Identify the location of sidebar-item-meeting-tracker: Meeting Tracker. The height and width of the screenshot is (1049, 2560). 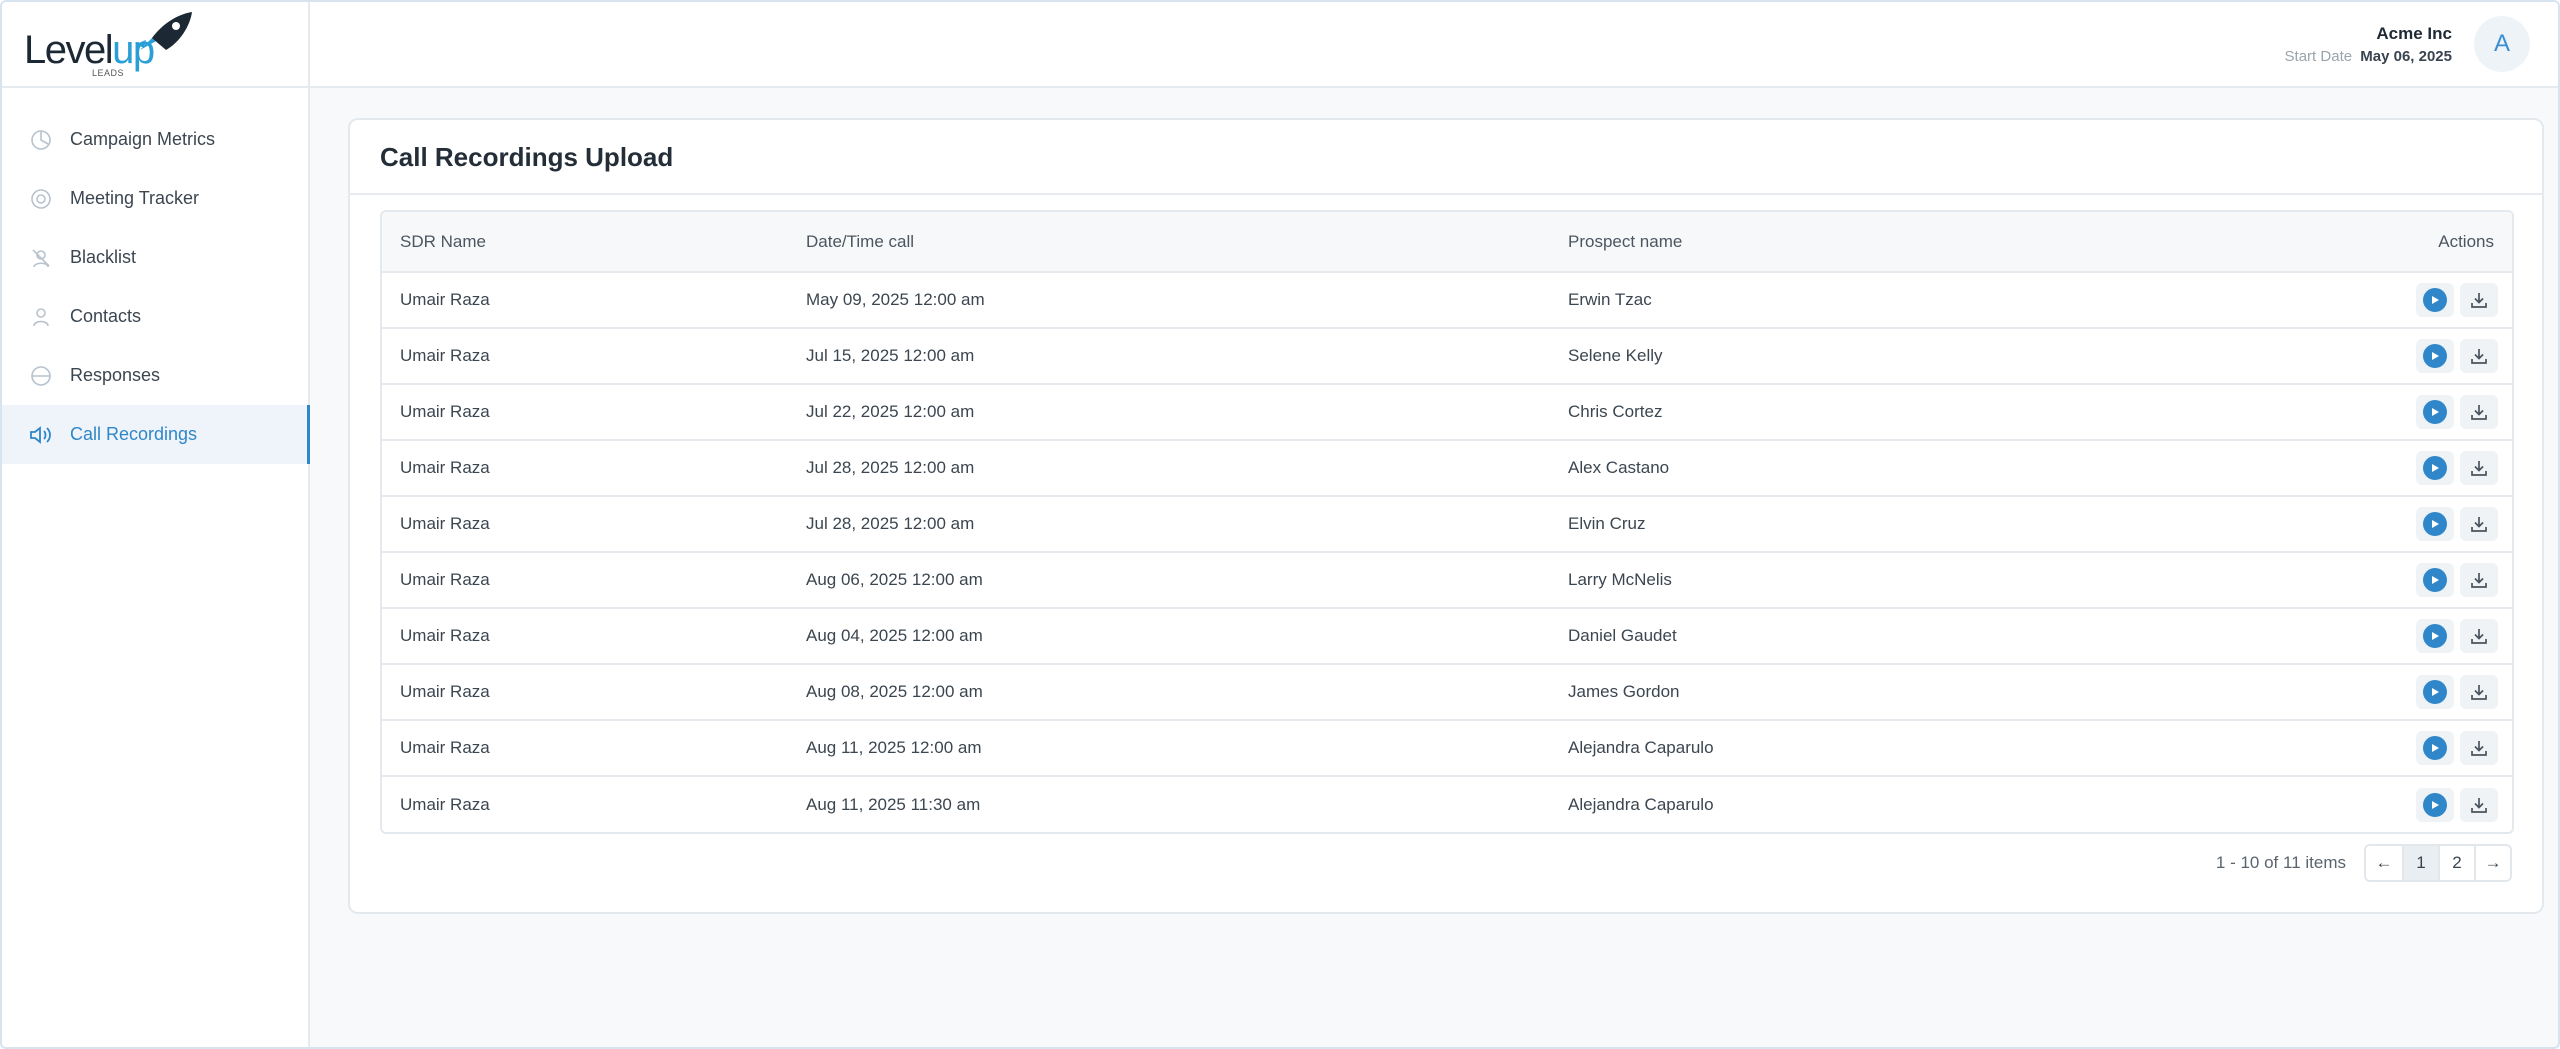
(155, 198).